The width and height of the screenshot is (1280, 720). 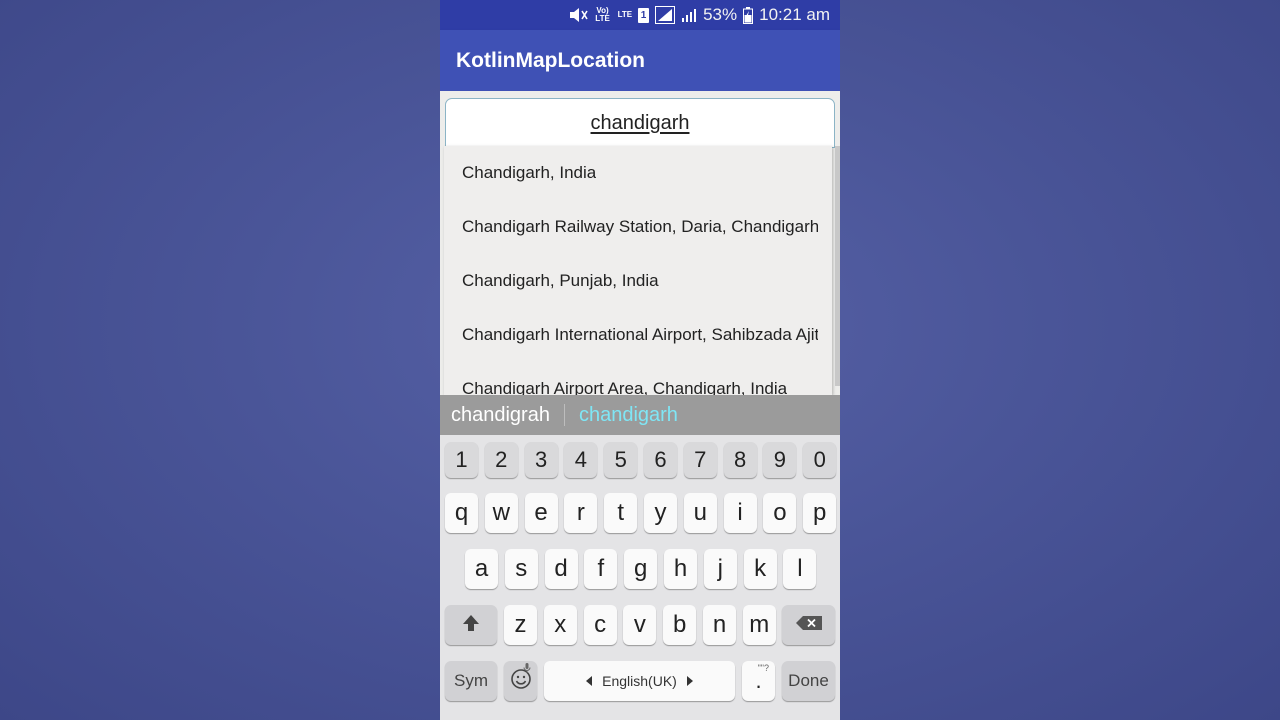 What do you see at coordinates (502, 415) in the screenshot?
I see `prediction-item: chandigrah` at bounding box center [502, 415].